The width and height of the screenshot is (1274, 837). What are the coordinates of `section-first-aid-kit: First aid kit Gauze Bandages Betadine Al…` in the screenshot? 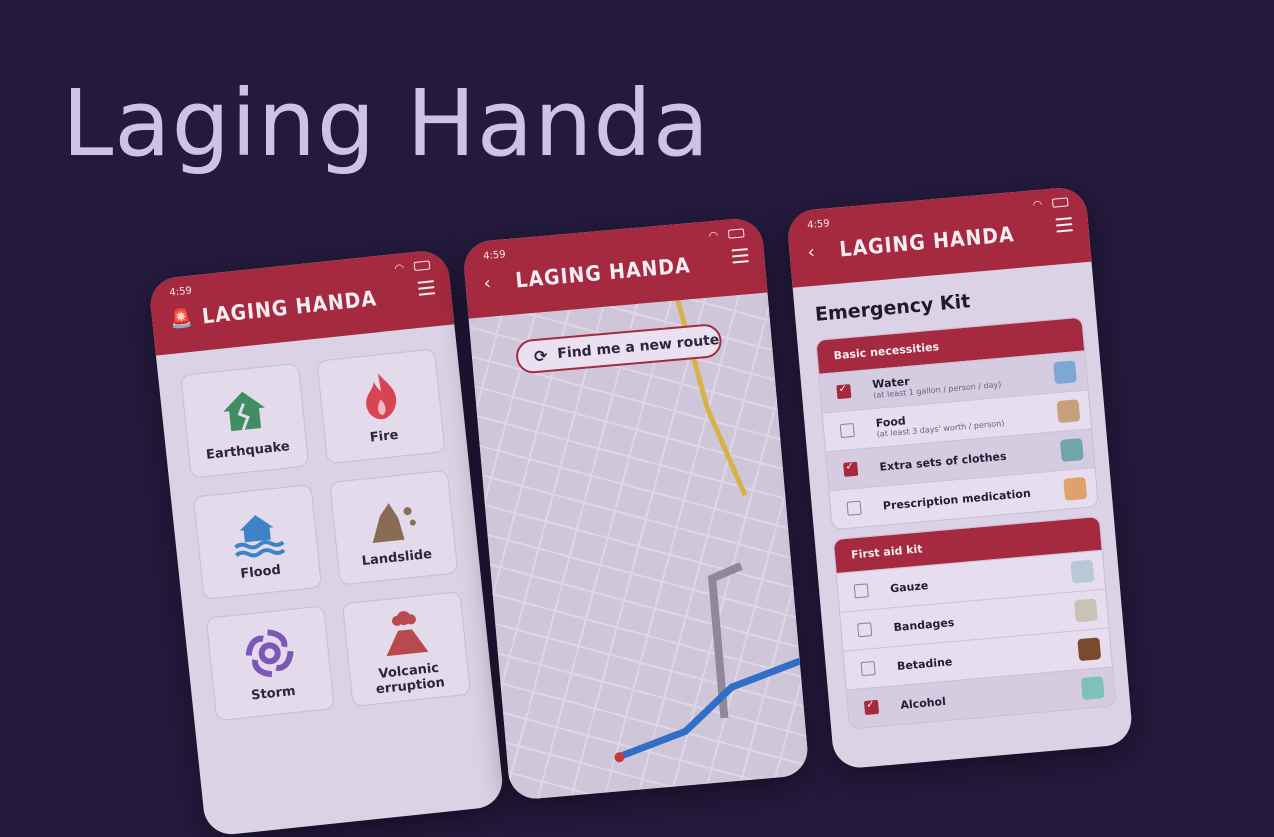 It's located at (974, 622).